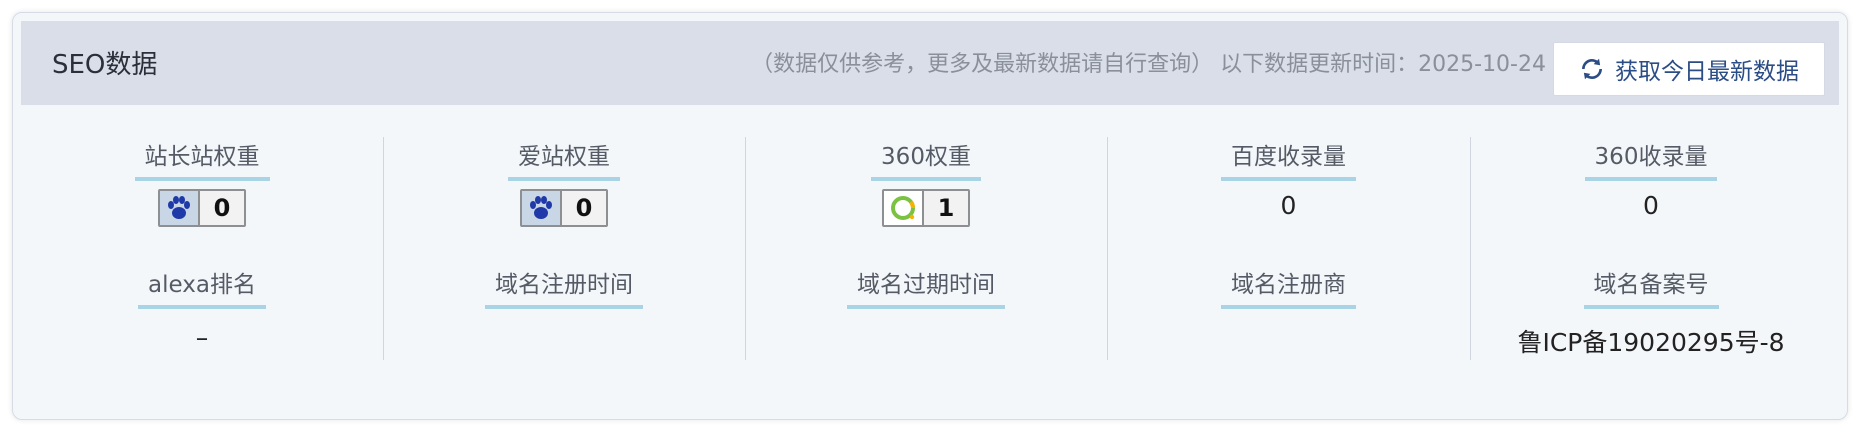 This screenshot has height=430, width=1860. Describe the element at coordinates (202, 287) in the screenshot. I see `metric-label: alexa排名` at that location.